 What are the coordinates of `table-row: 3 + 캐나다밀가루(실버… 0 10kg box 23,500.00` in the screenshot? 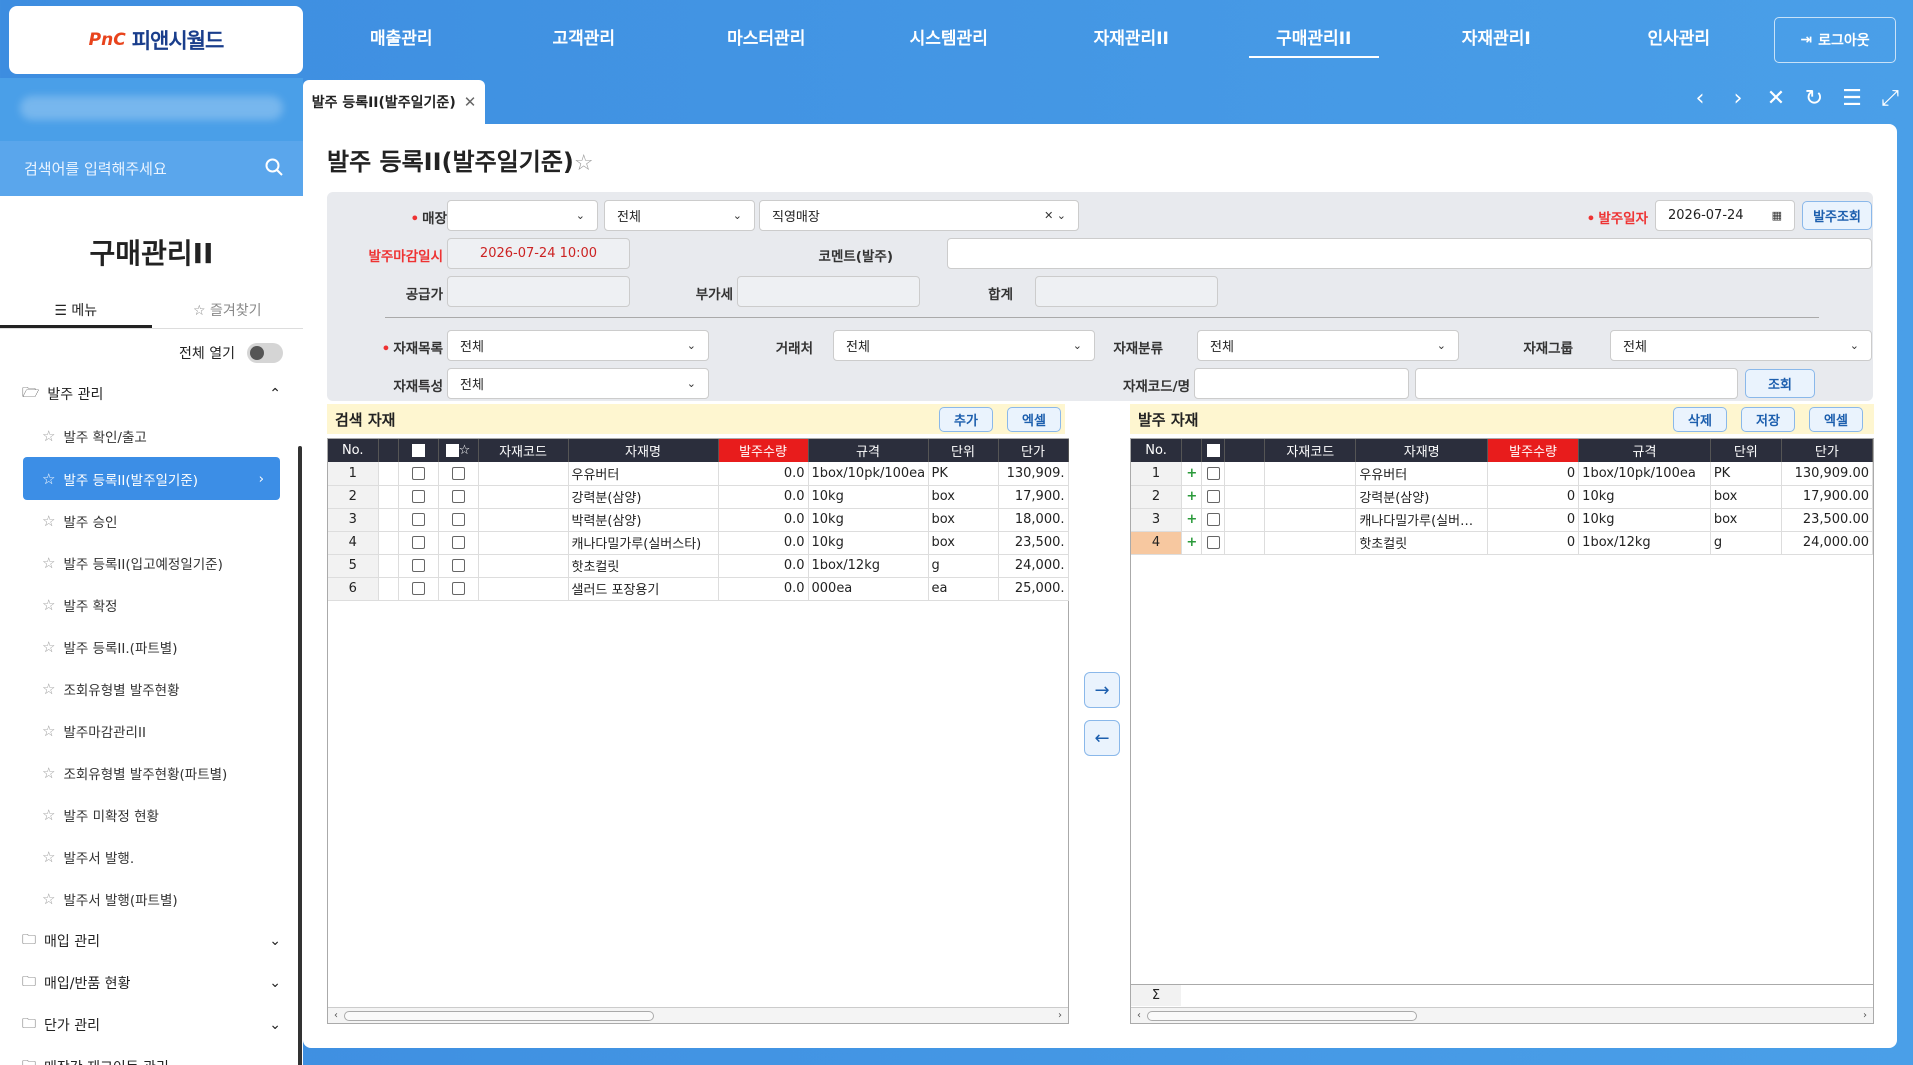 It's located at (1502, 520).